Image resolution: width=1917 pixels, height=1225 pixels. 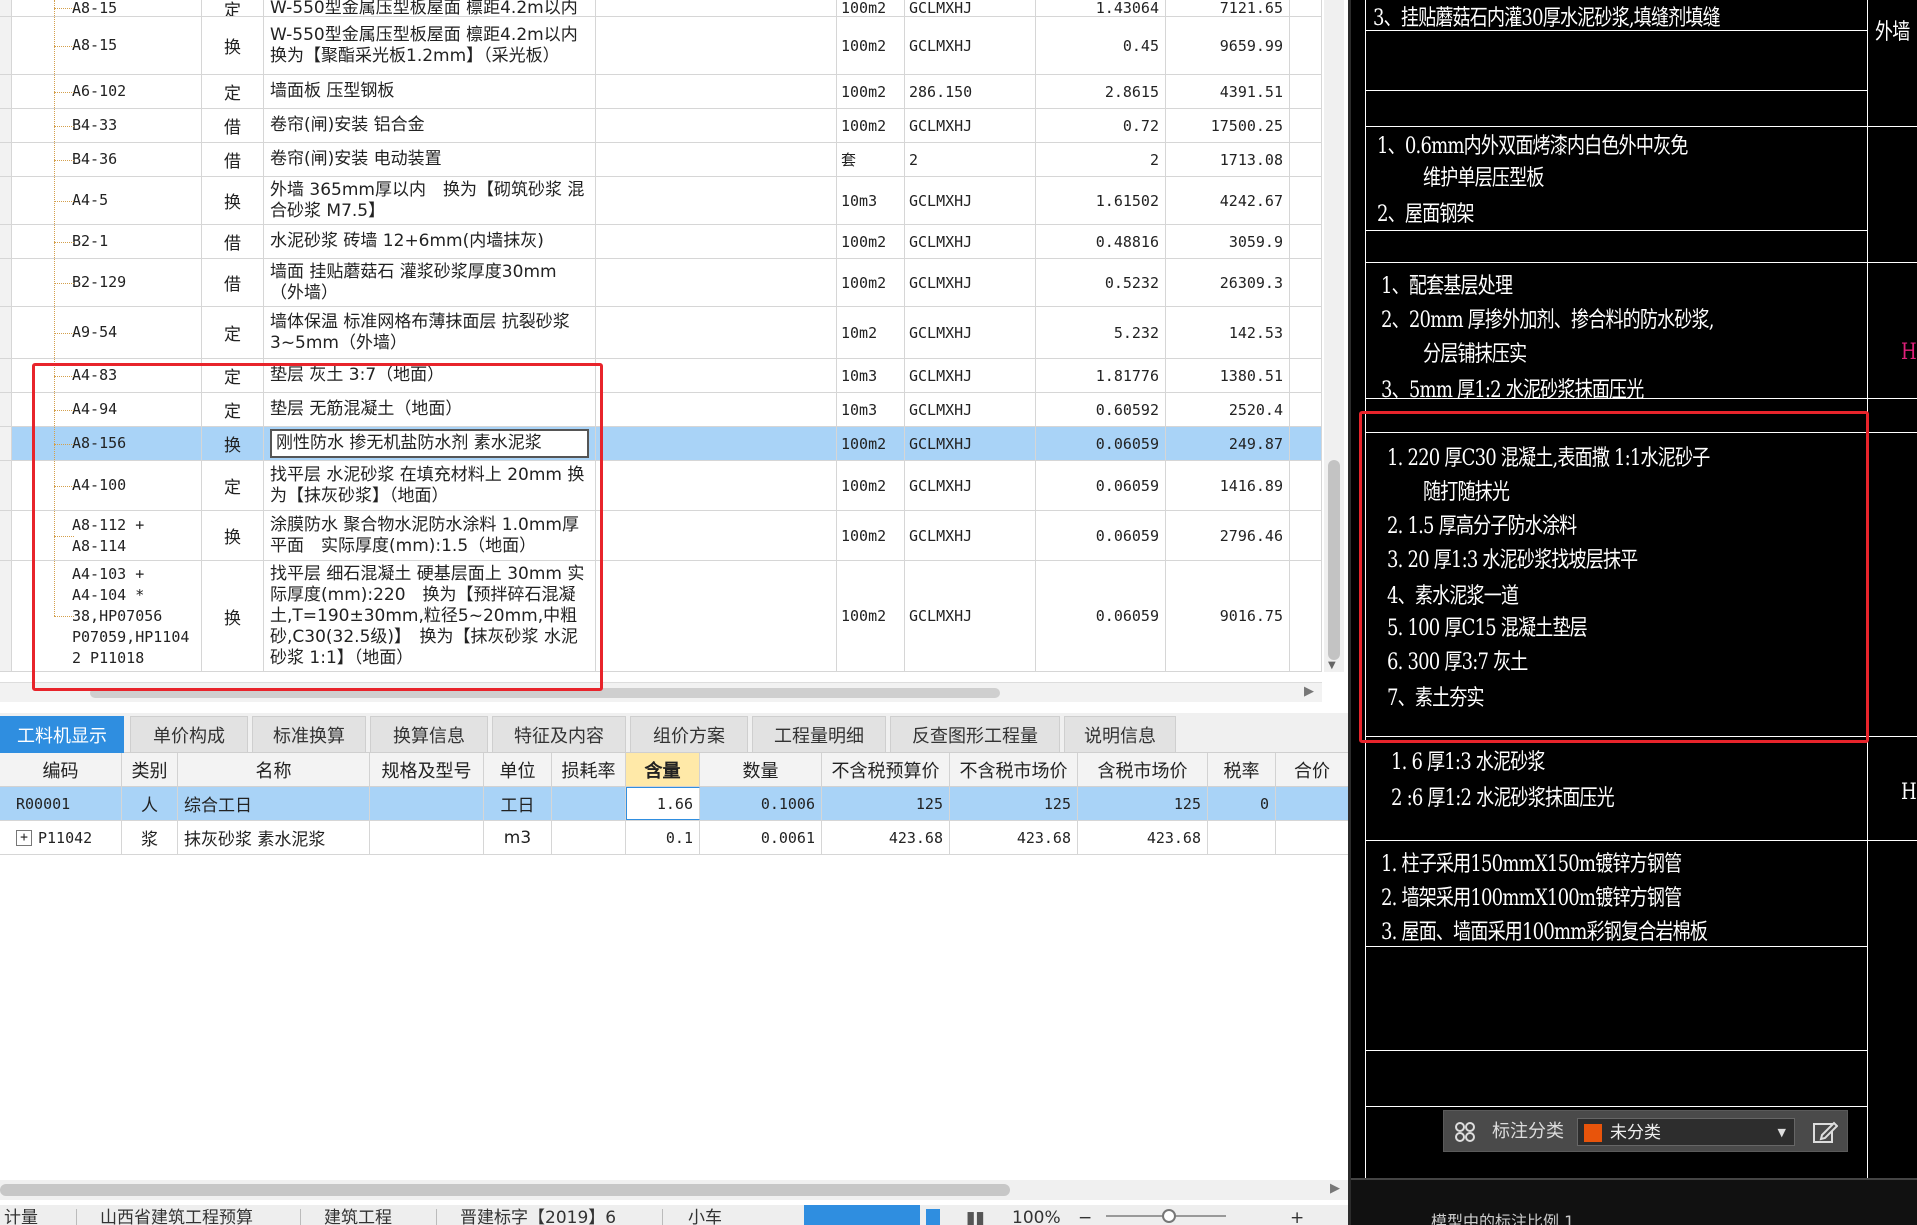 What do you see at coordinates (663, 803) in the screenshot?
I see `resource-content-input: 1.66` at bounding box center [663, 803].